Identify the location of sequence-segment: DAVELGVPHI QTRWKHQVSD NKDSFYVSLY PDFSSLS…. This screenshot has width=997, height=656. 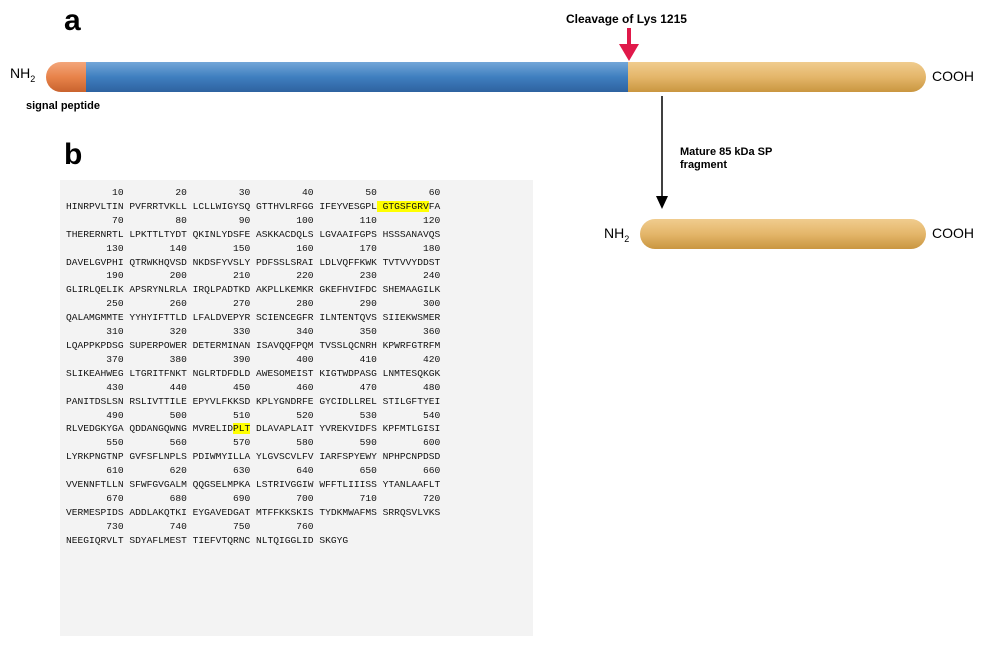
(253, 262).